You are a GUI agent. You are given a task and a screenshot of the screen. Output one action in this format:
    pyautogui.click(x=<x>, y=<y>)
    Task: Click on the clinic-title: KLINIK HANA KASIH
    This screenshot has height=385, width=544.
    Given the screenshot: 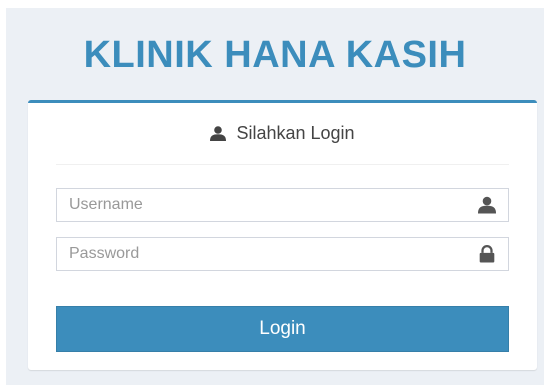 What is the action you would take?
    pyautogui.click(x=275, y=55)
    